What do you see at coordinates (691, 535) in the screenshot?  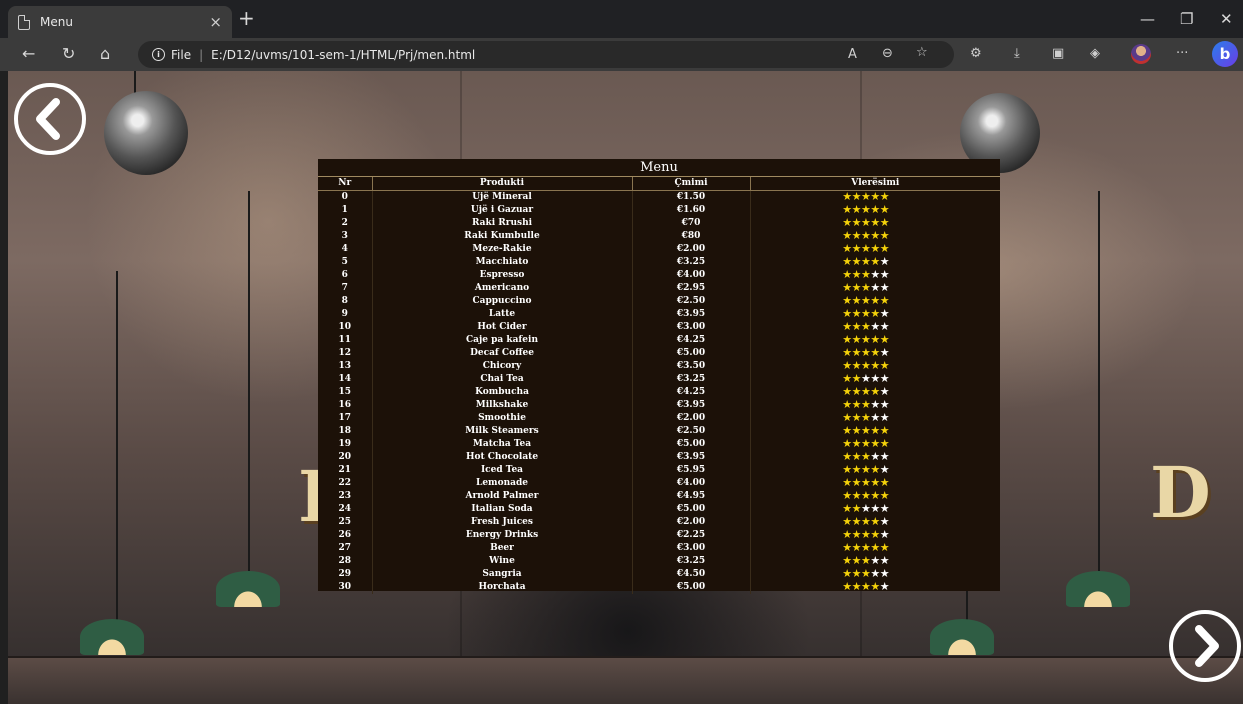 I see `item-price: €2.25` at bounding box center [691, 535].